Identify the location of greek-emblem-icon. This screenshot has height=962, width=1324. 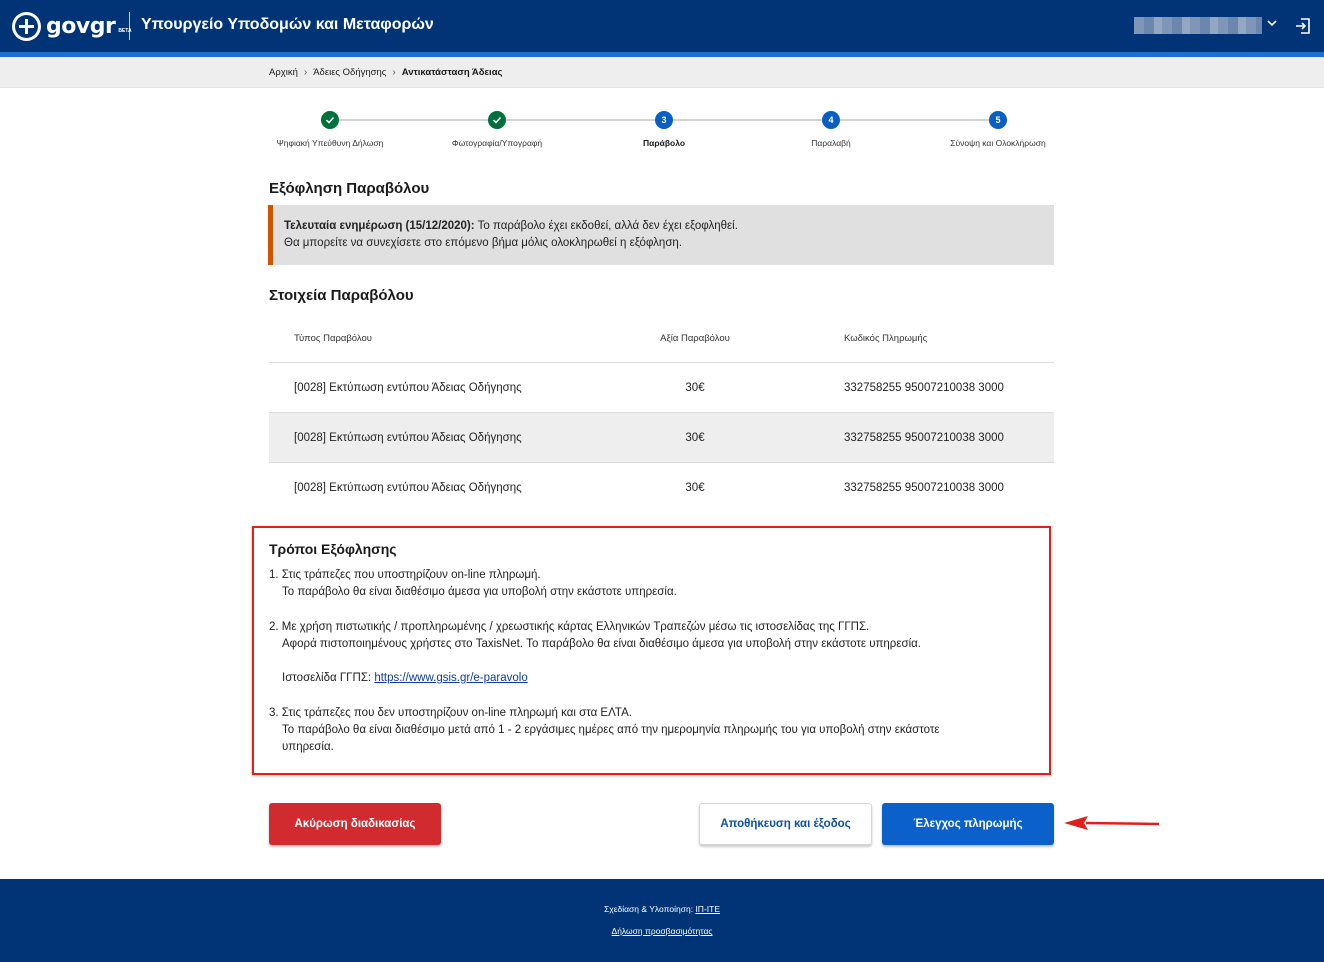
(26, 26).